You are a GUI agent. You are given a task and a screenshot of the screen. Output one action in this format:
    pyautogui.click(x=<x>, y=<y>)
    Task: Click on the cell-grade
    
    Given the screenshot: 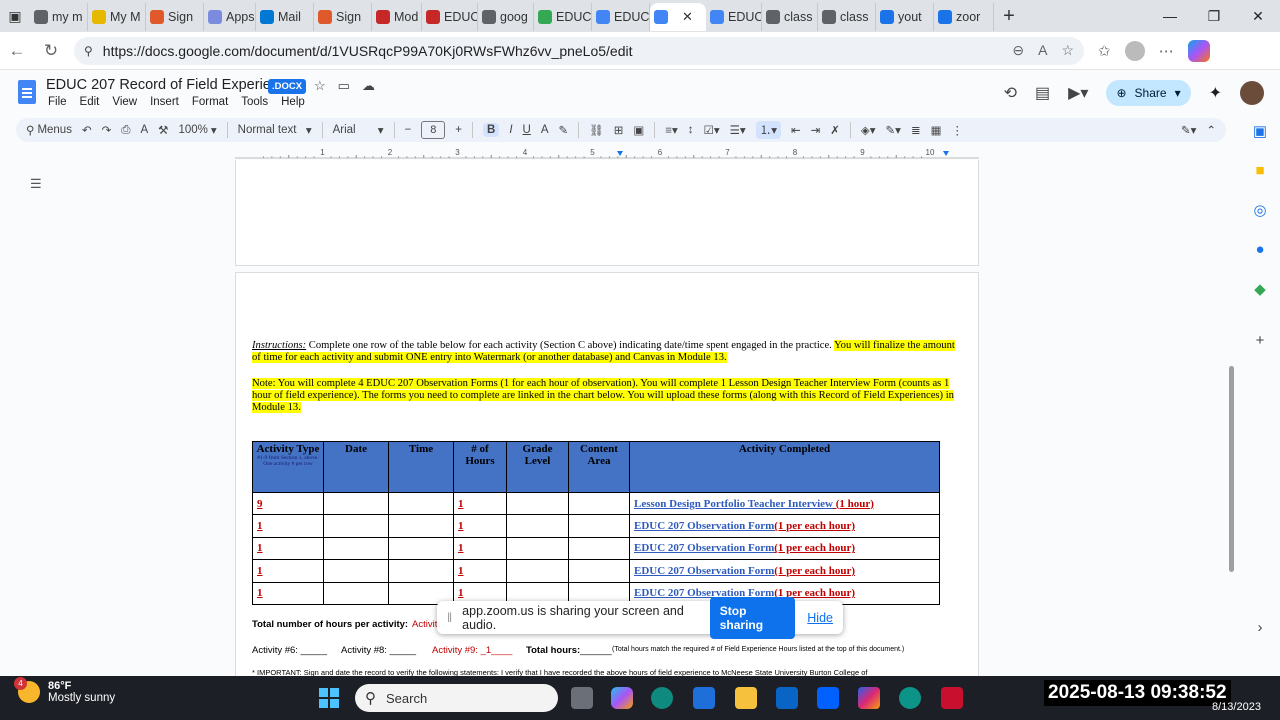 What is the action you would take?
    pyautogui.click(x=537, y=548)
    